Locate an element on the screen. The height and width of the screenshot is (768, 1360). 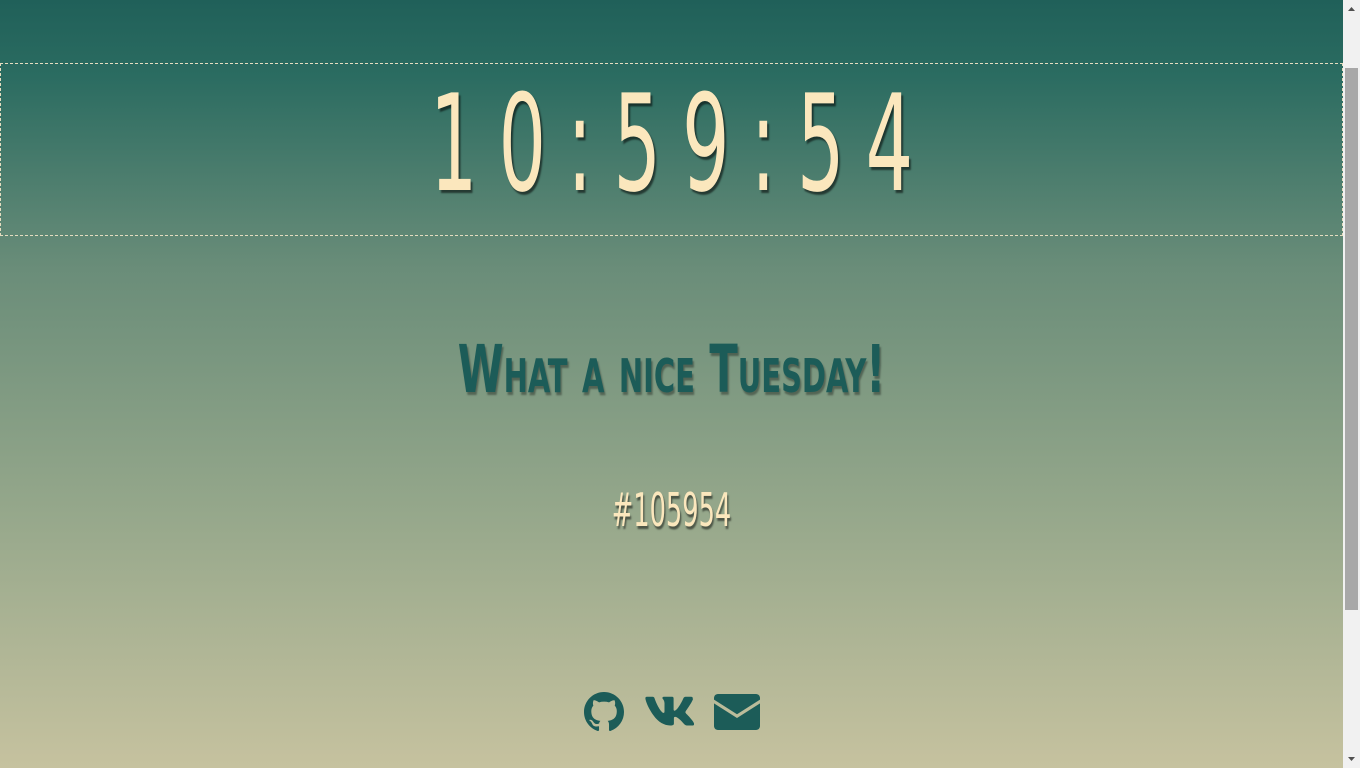
vk-link is located at coordinates (669, 712).